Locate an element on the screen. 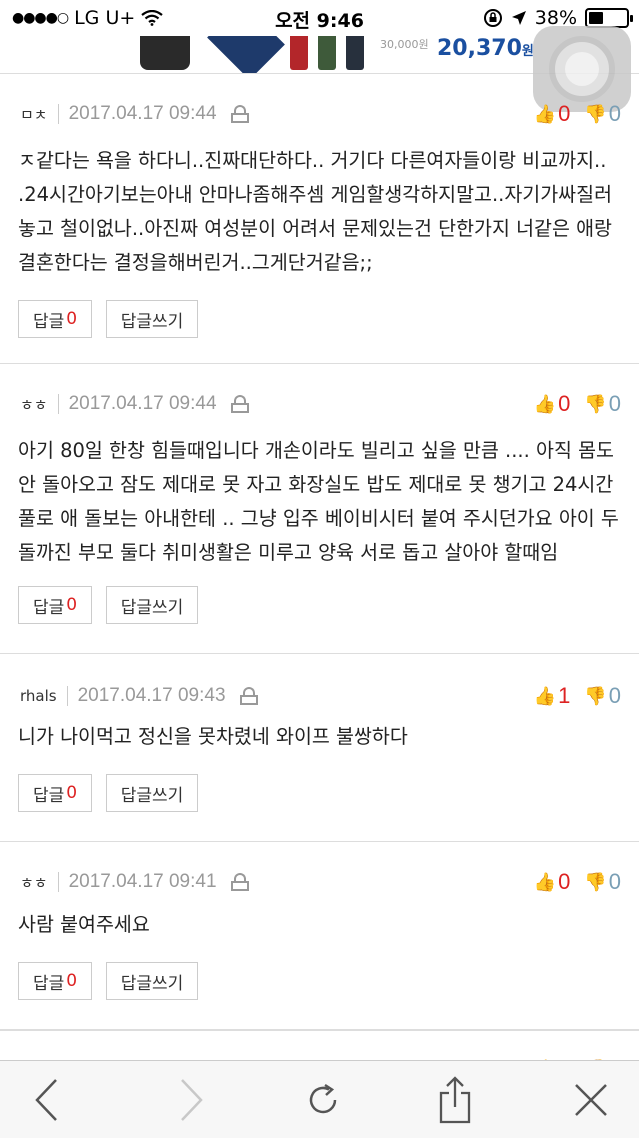 Image resolution: width=639 pixels, height=1138 pixels. comment-date: 2017.04.17 09:41 is located at coordinates (142, 881).